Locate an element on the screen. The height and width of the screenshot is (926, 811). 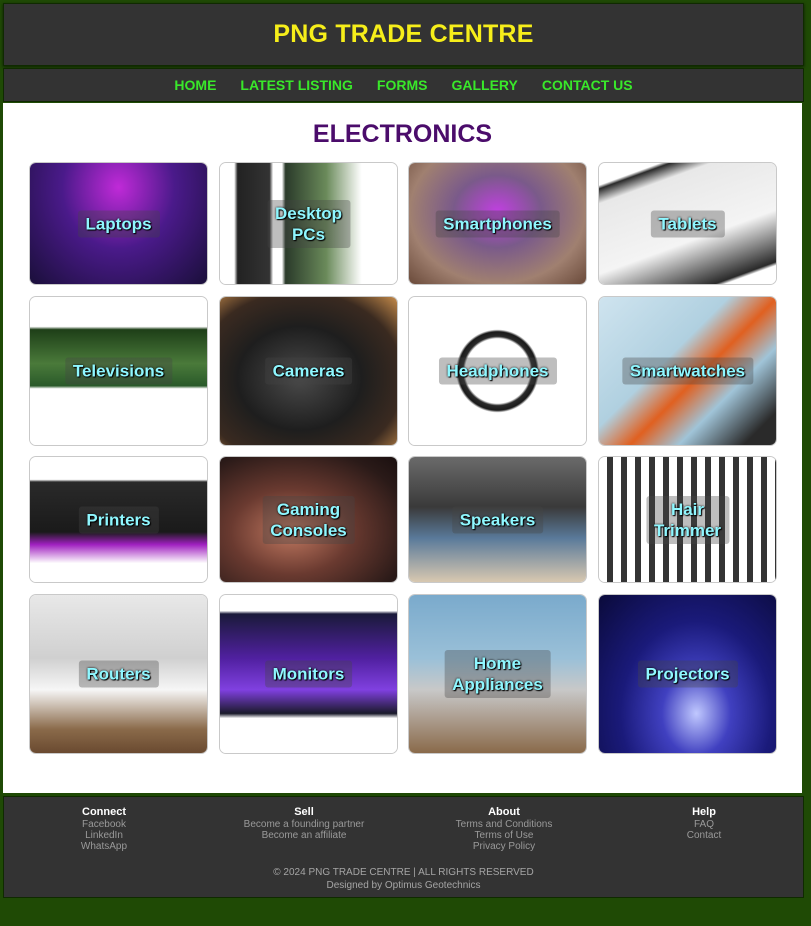
category-label: Monitors is located at coordinates (308, 674).